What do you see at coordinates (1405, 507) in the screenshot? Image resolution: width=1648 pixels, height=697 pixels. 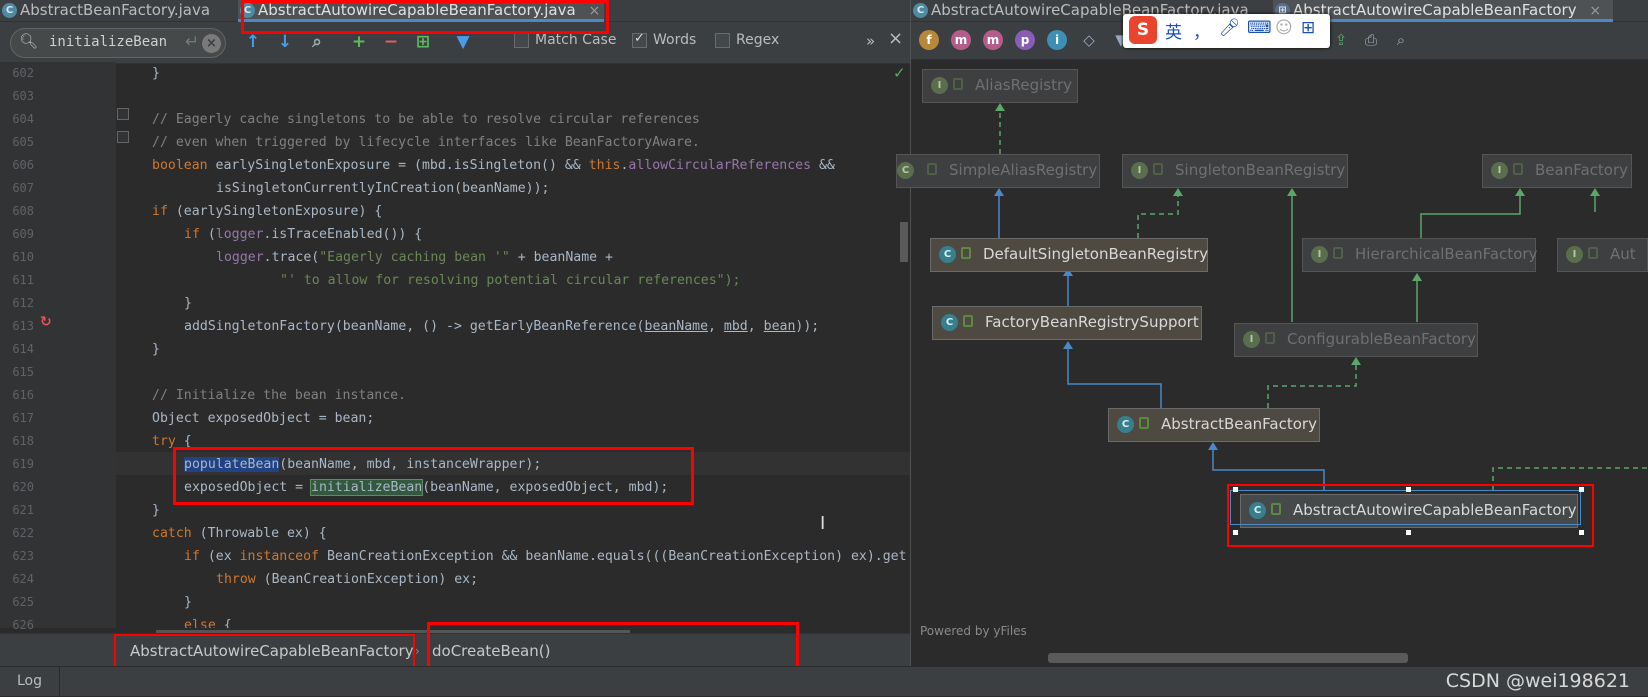 I see `selection-frame` at bounding box center [1405, 507].